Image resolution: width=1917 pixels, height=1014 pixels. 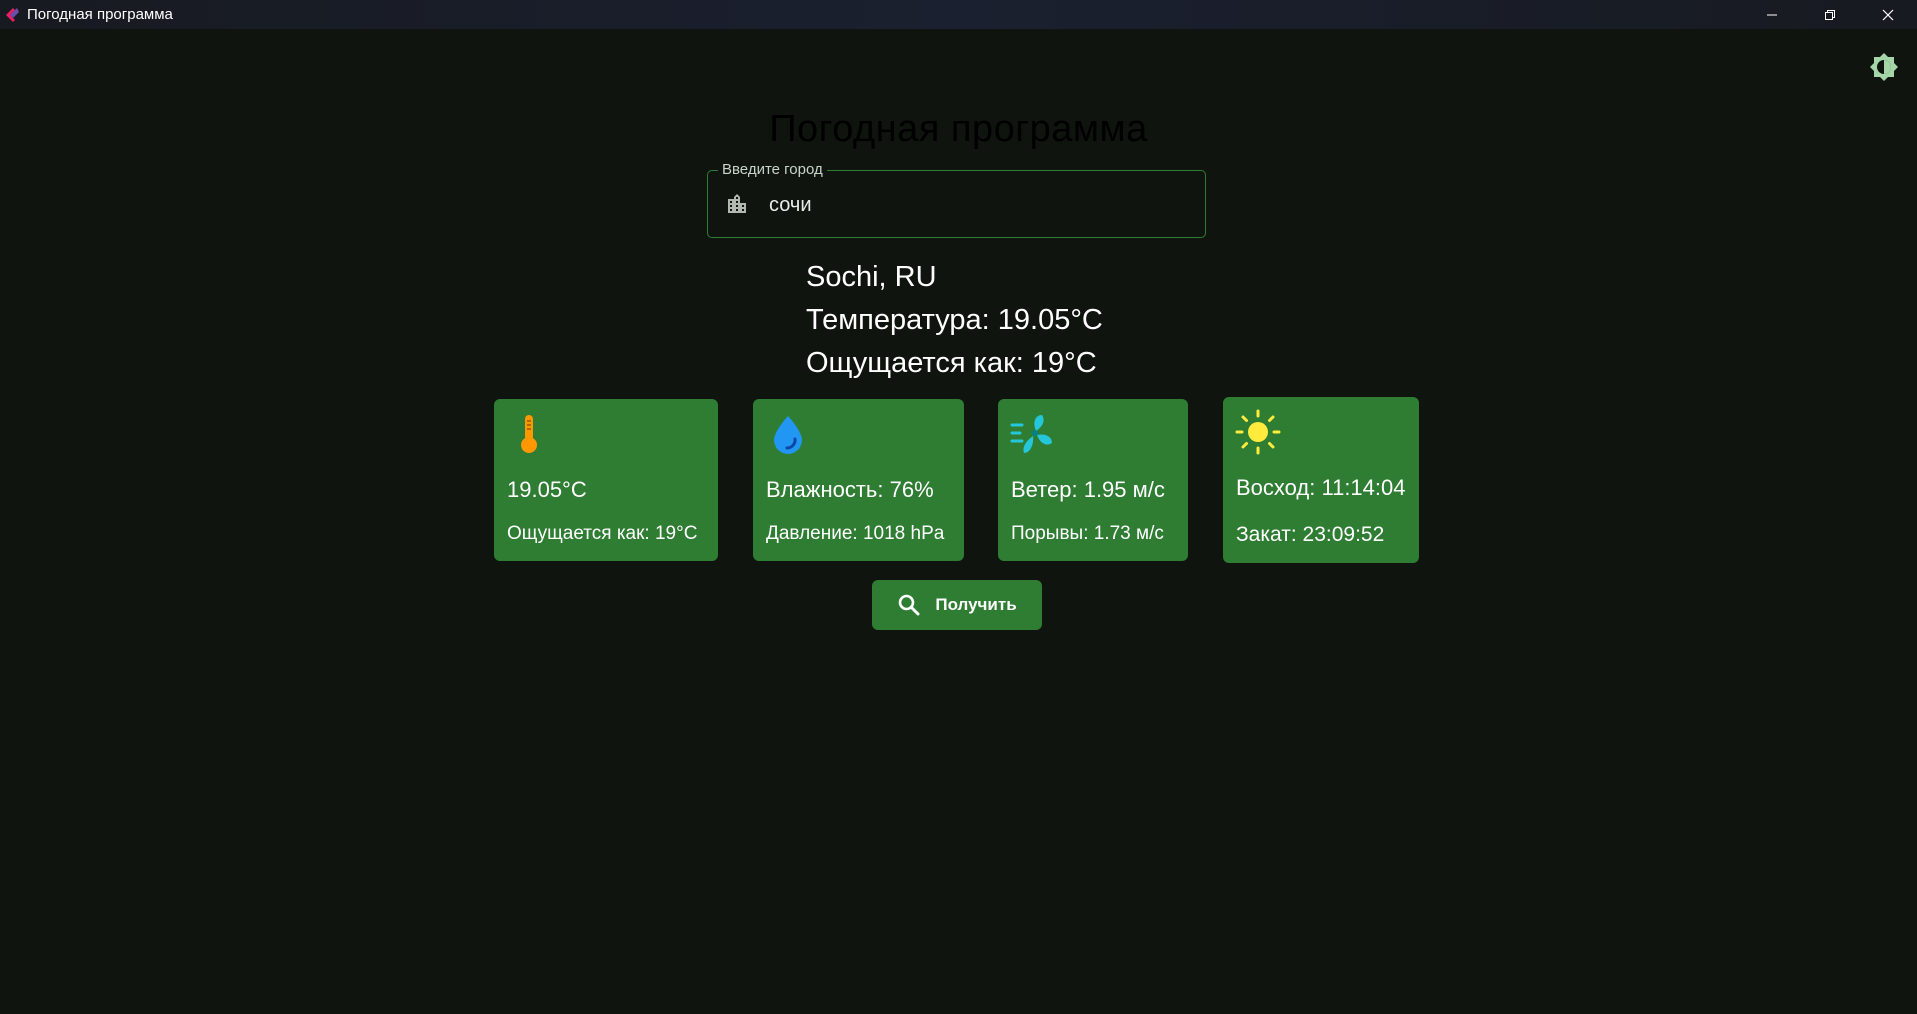 I want to click on app-logo-icon, so click(x=12, y=14).